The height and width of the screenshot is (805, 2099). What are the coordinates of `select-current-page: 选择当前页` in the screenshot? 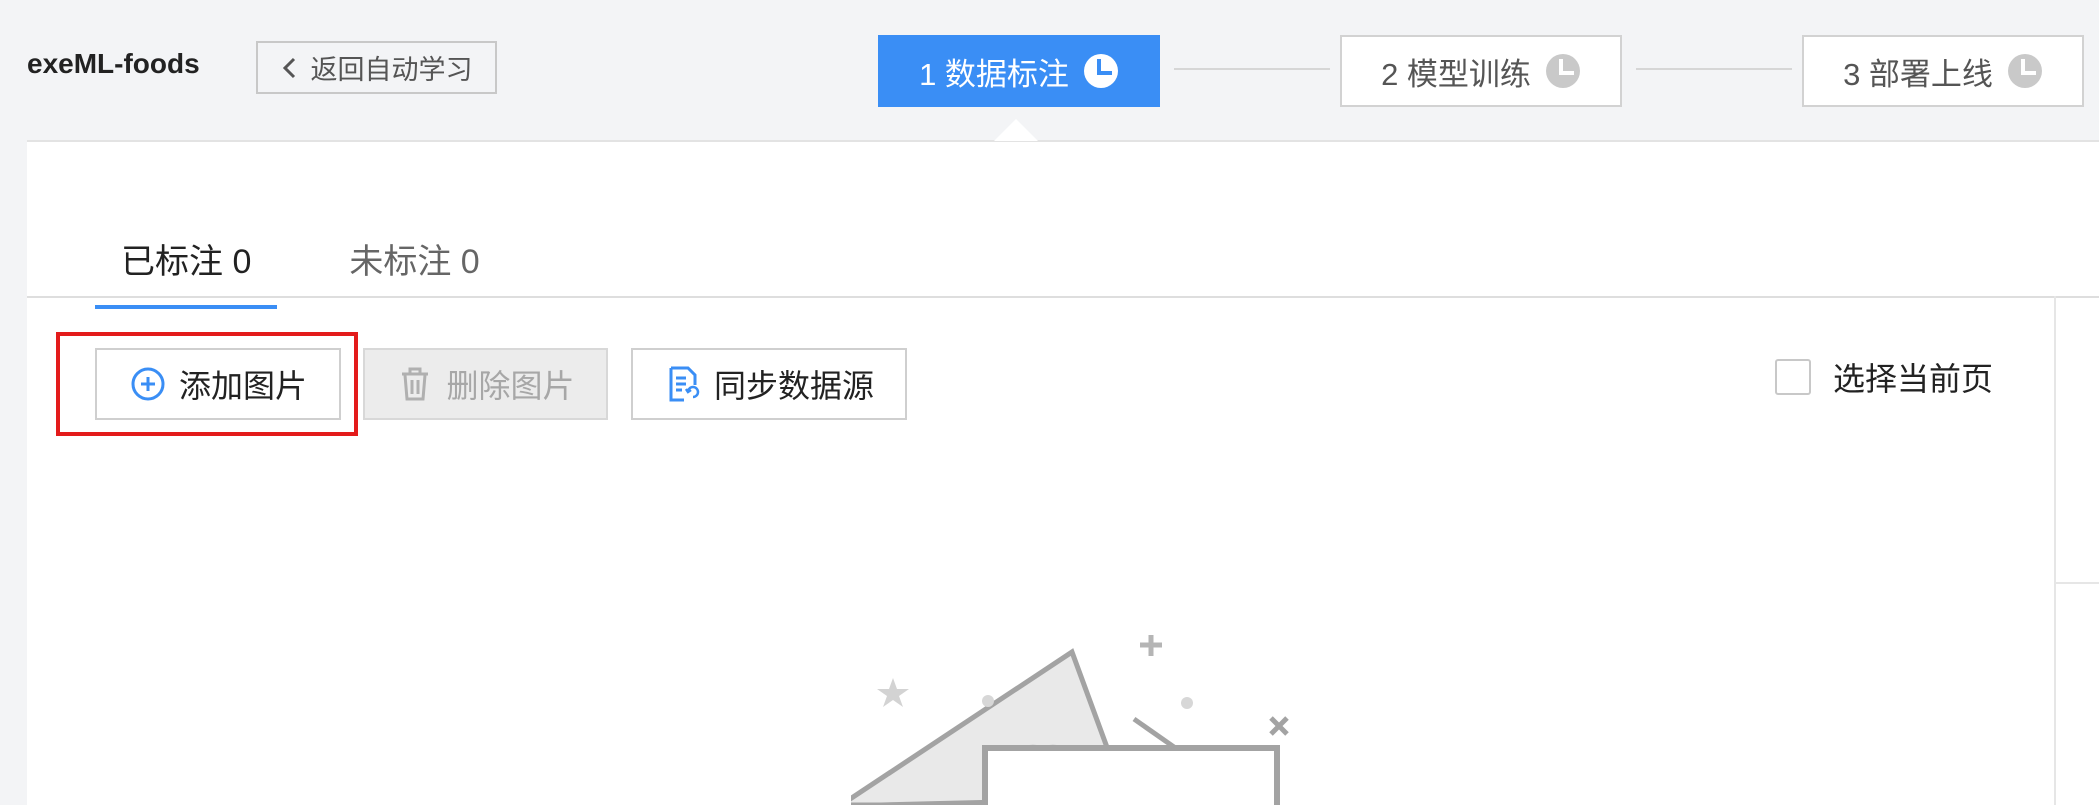 It's located at (1884, 377).